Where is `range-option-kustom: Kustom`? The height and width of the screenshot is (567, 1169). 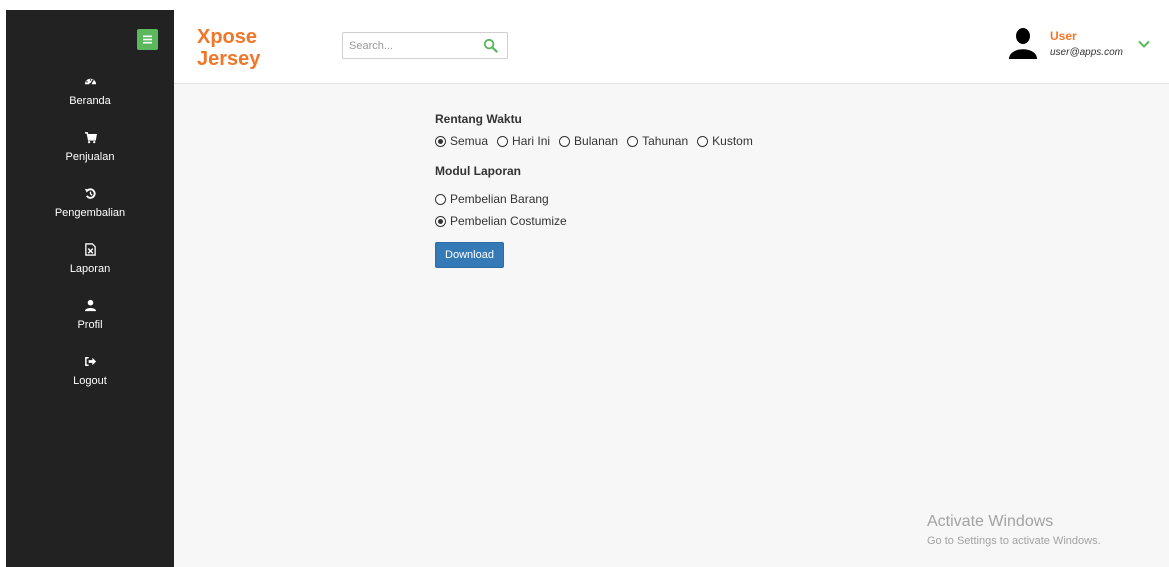
range-option-kustom: Kustom is located at coordinates (725, 141).